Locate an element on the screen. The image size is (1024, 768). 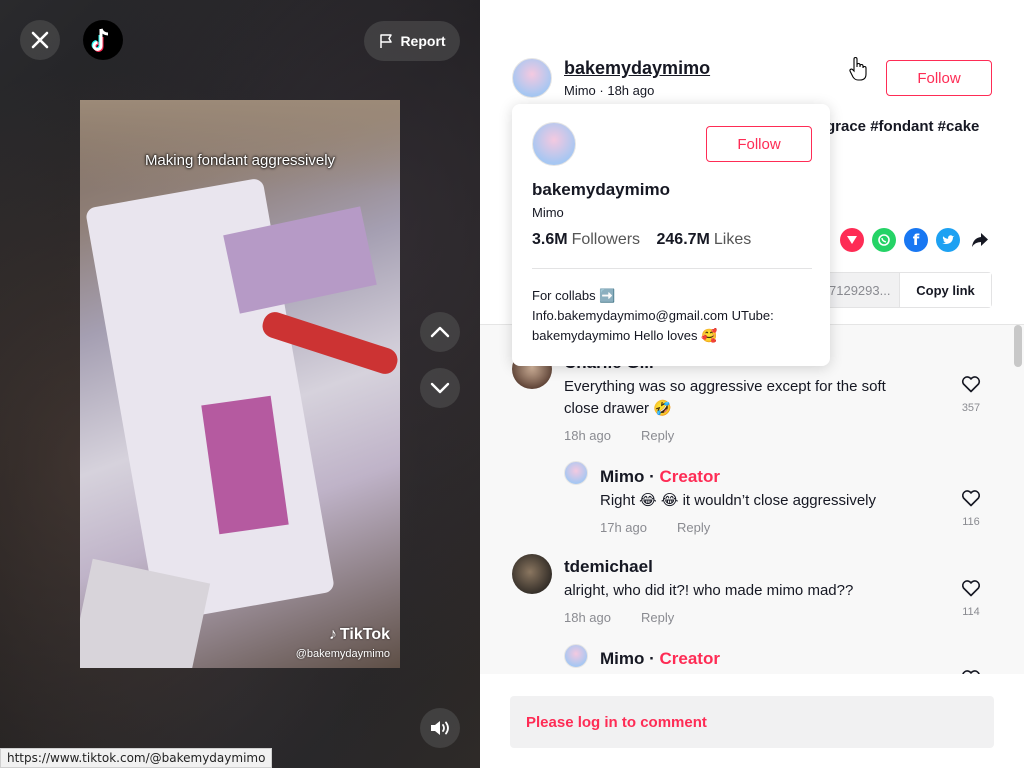
popover-nickname: Mimo is located at coordinates (548, 212).